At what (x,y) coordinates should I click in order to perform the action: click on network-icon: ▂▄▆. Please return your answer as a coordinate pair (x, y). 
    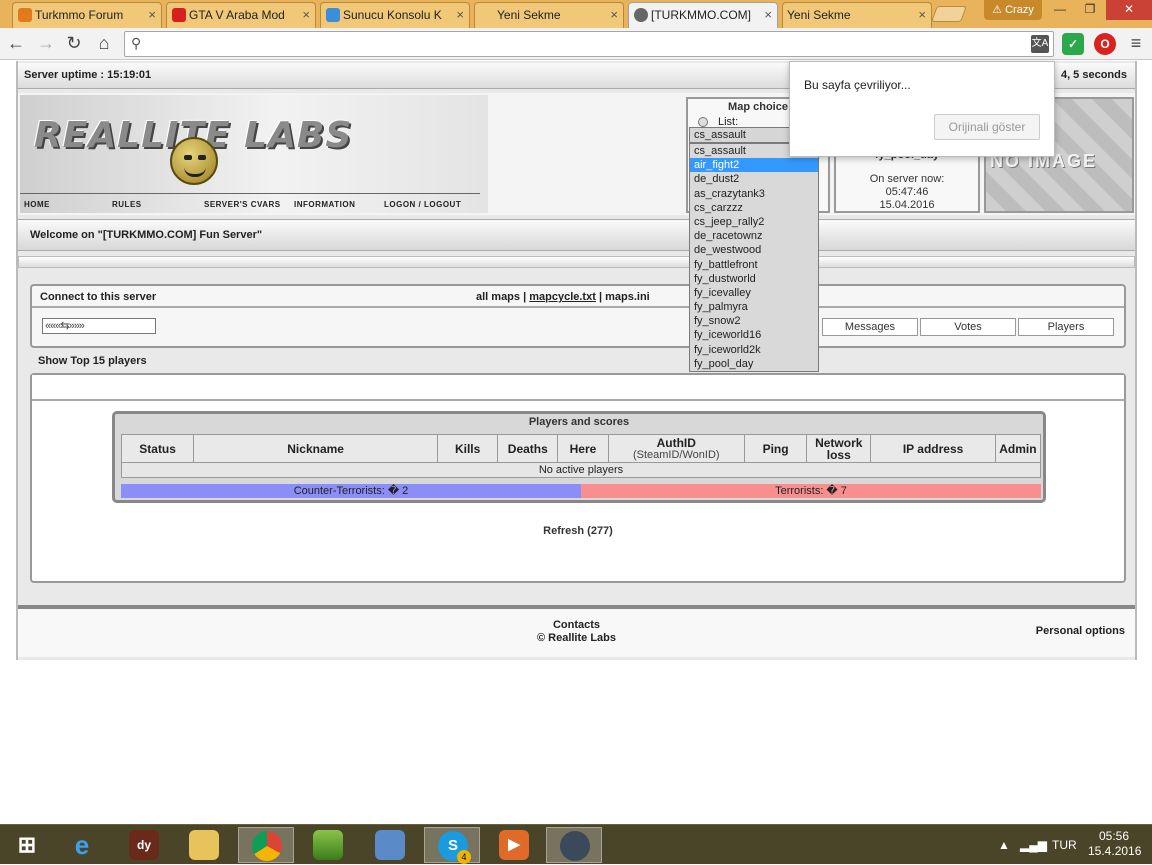
    Looking at the image, I should click on (1033, 845).